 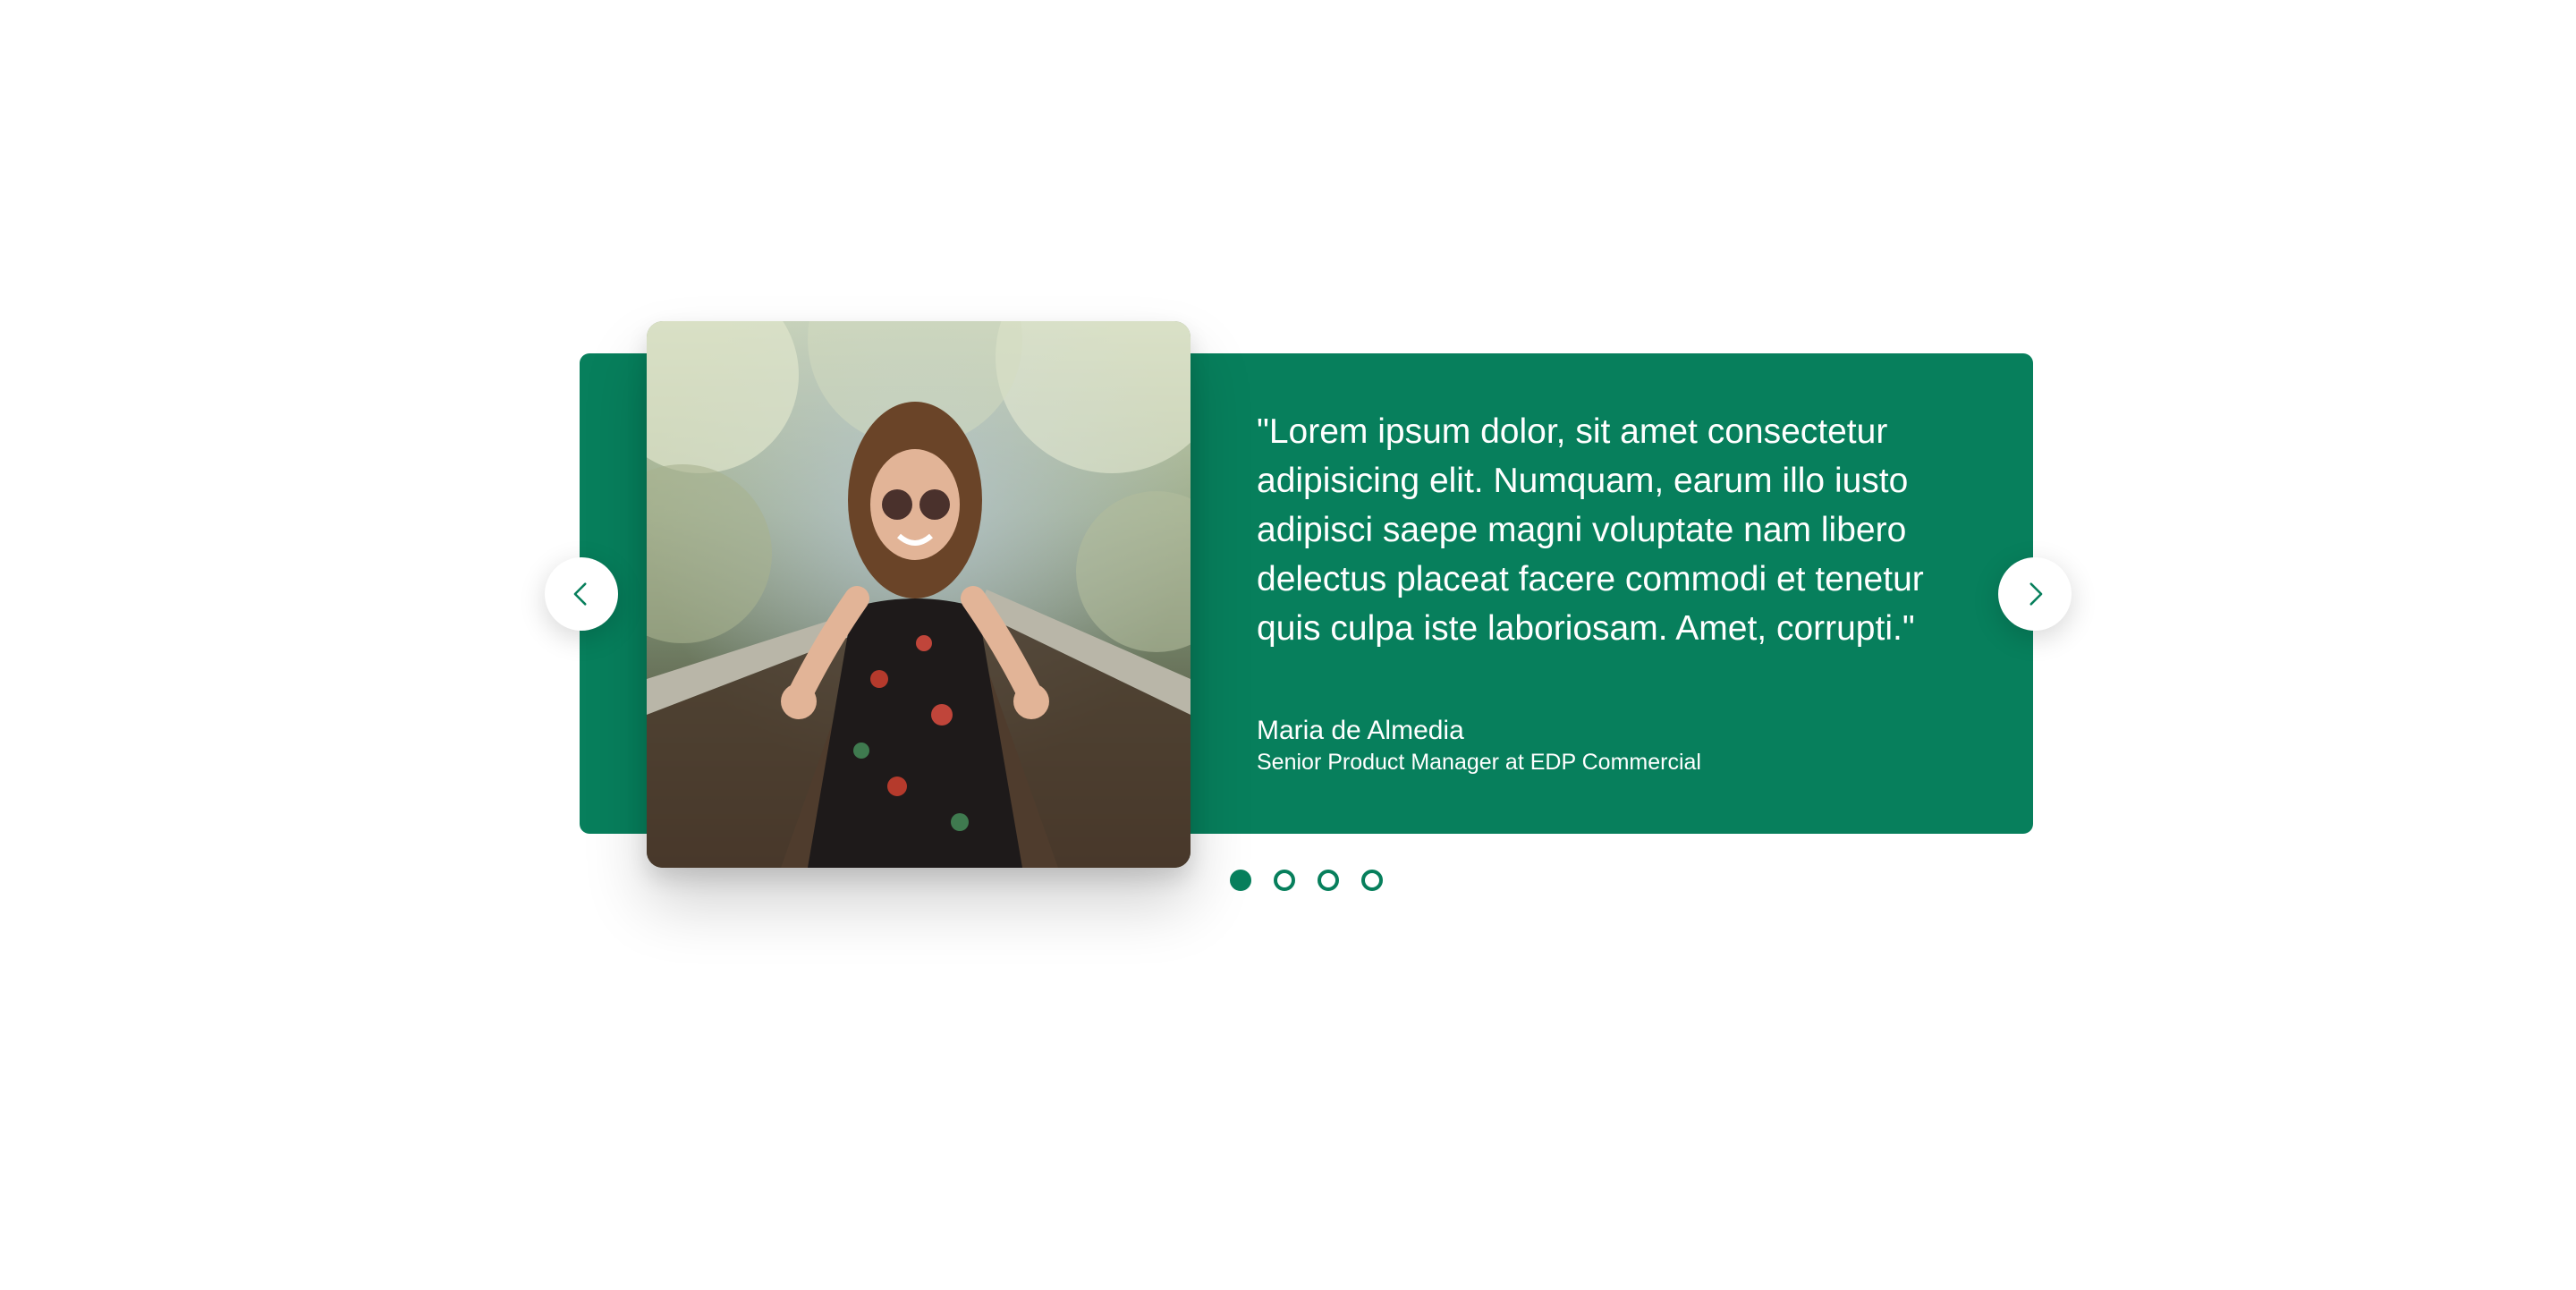 I want to click on chevron-right-icon, so click(x=2036, y=594).